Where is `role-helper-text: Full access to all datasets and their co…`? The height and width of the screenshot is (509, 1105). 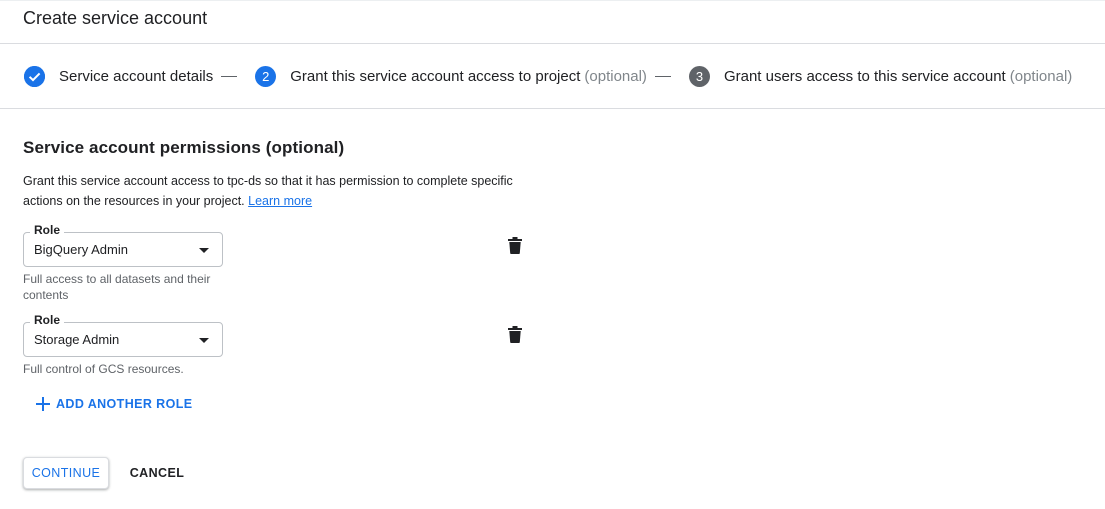 role-helper-text: Full access to all datasets and their co… is located at coordinates (117, 287).